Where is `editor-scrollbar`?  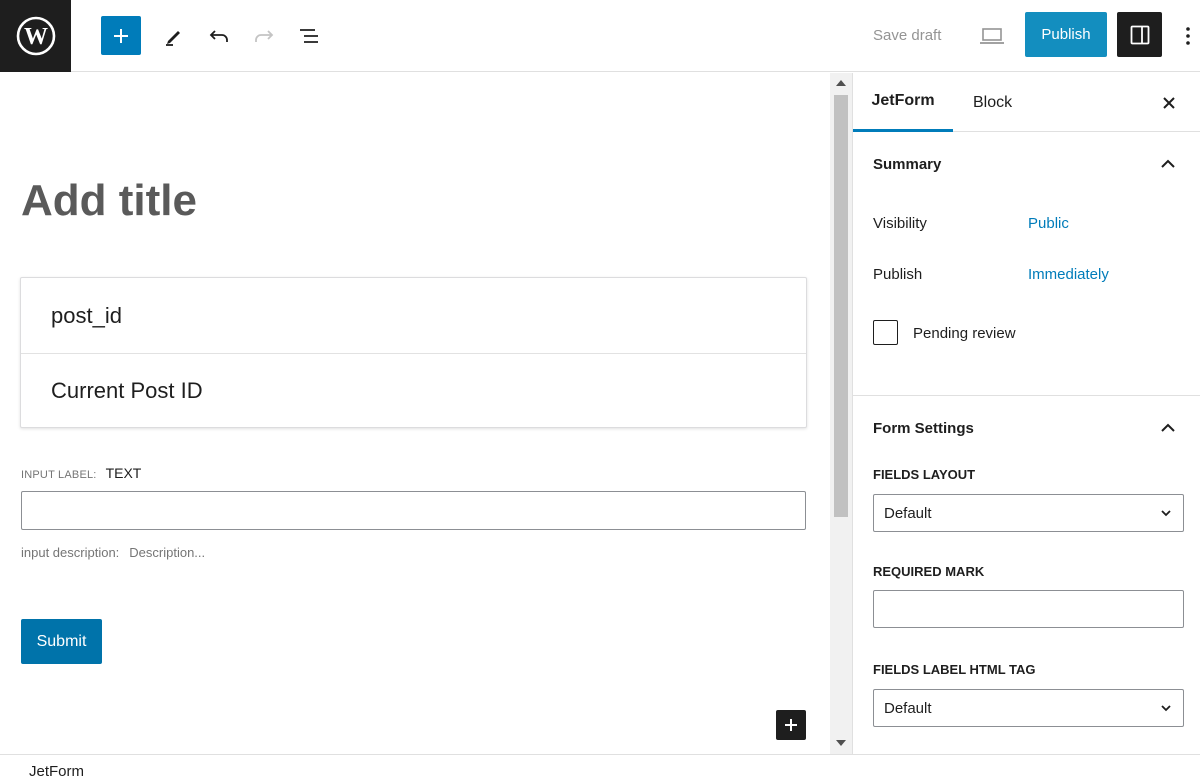 editor-scrollbar is located at coordinates (841, 413).